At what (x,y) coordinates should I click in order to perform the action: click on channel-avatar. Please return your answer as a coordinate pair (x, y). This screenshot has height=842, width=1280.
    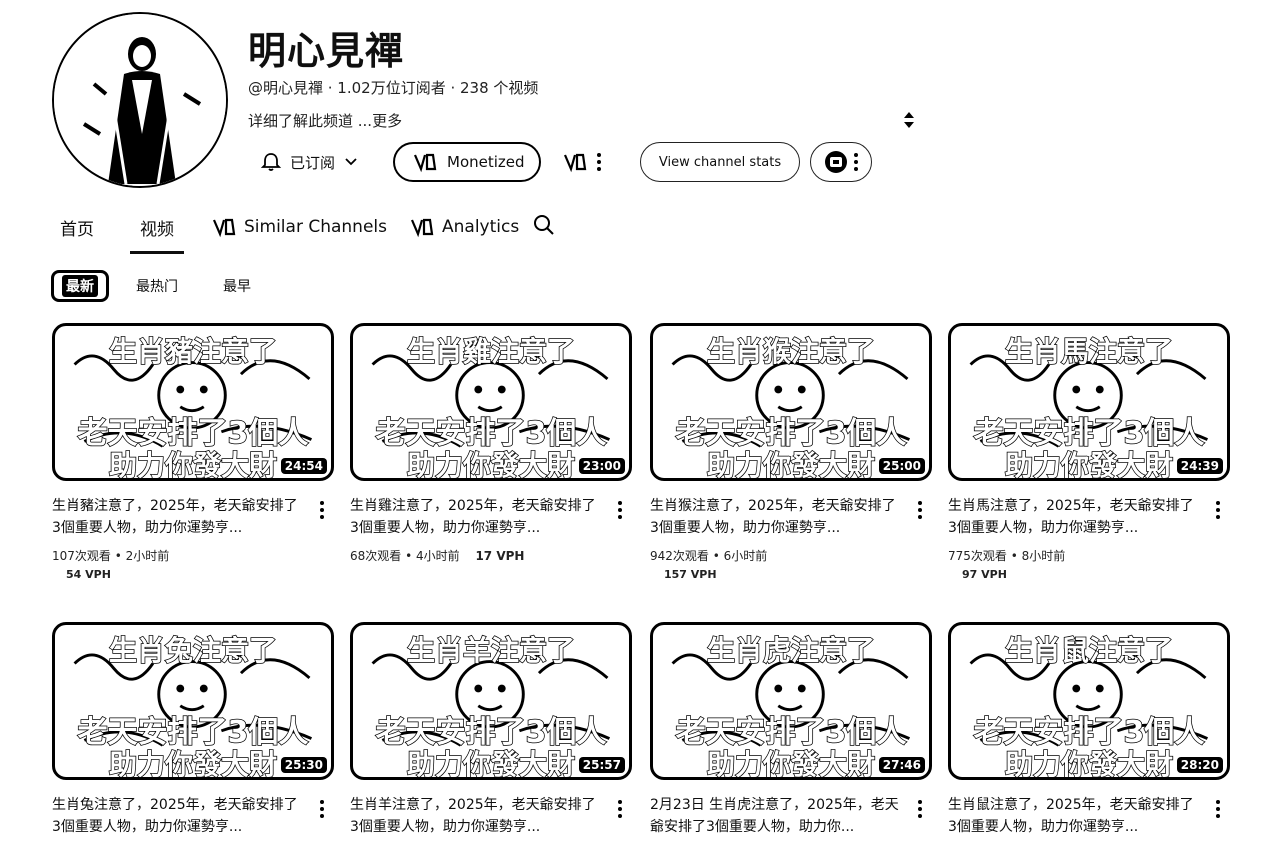
    Looking at the image, I should click on (140, 100).